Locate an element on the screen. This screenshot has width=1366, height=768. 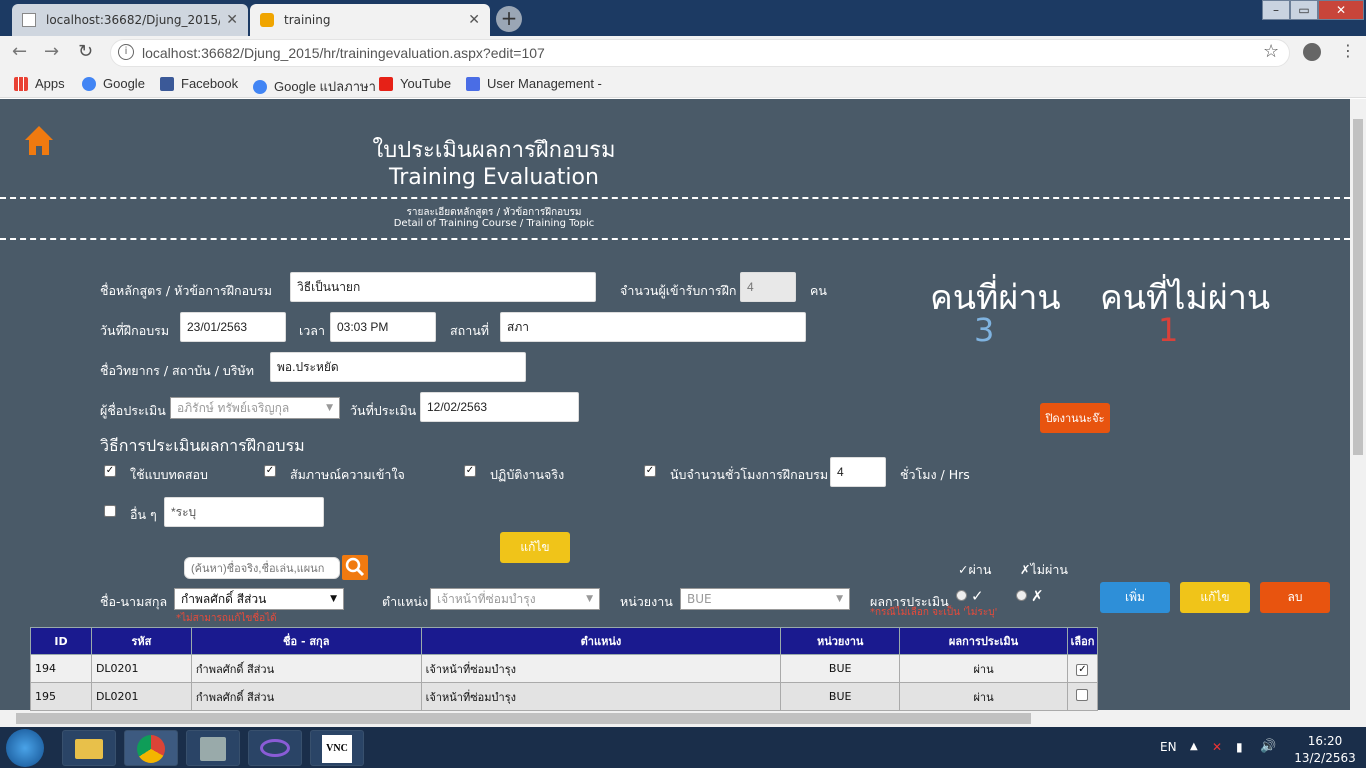
col-position: ตำแหน่ง is located at coordinates (601, 641).